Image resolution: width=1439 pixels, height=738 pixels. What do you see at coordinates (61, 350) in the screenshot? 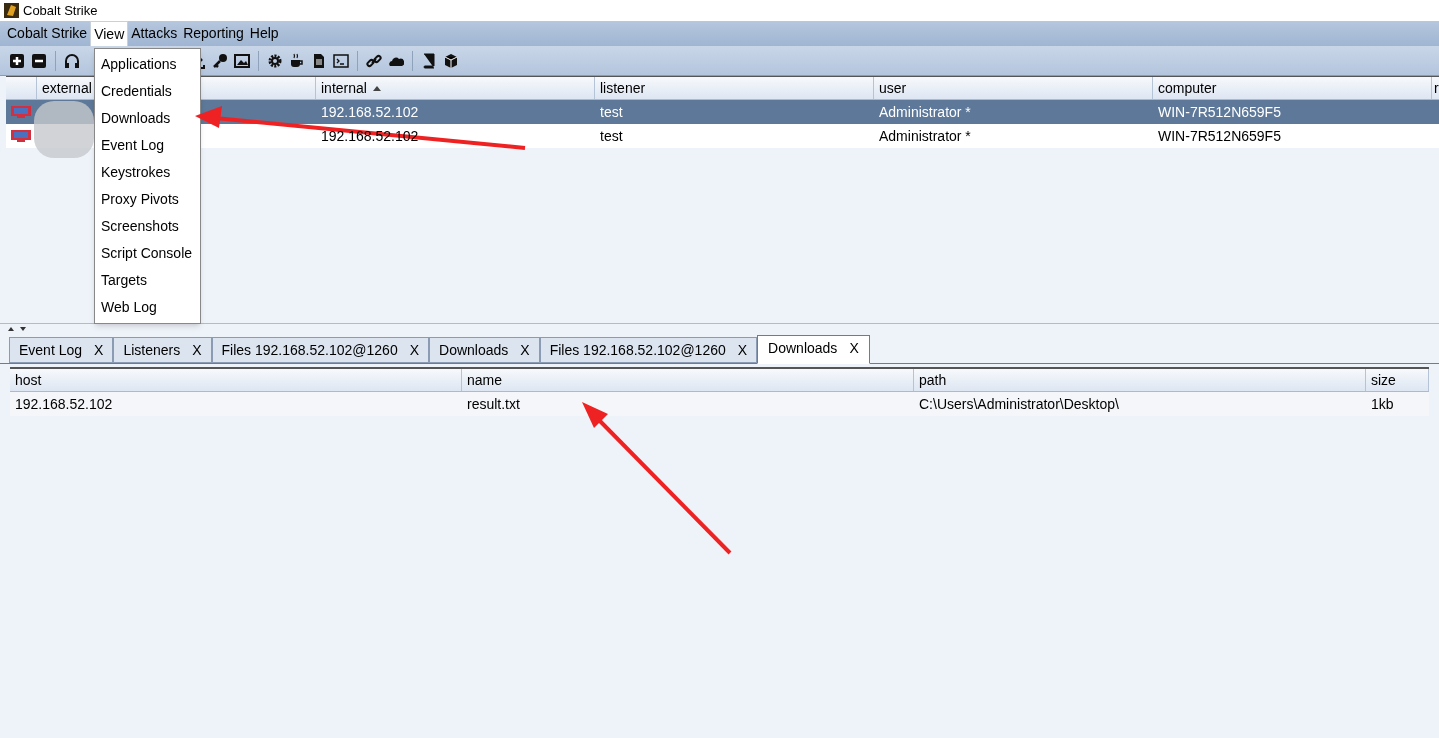
I see `tab: Event Log X` at bounding box center [61, 350].